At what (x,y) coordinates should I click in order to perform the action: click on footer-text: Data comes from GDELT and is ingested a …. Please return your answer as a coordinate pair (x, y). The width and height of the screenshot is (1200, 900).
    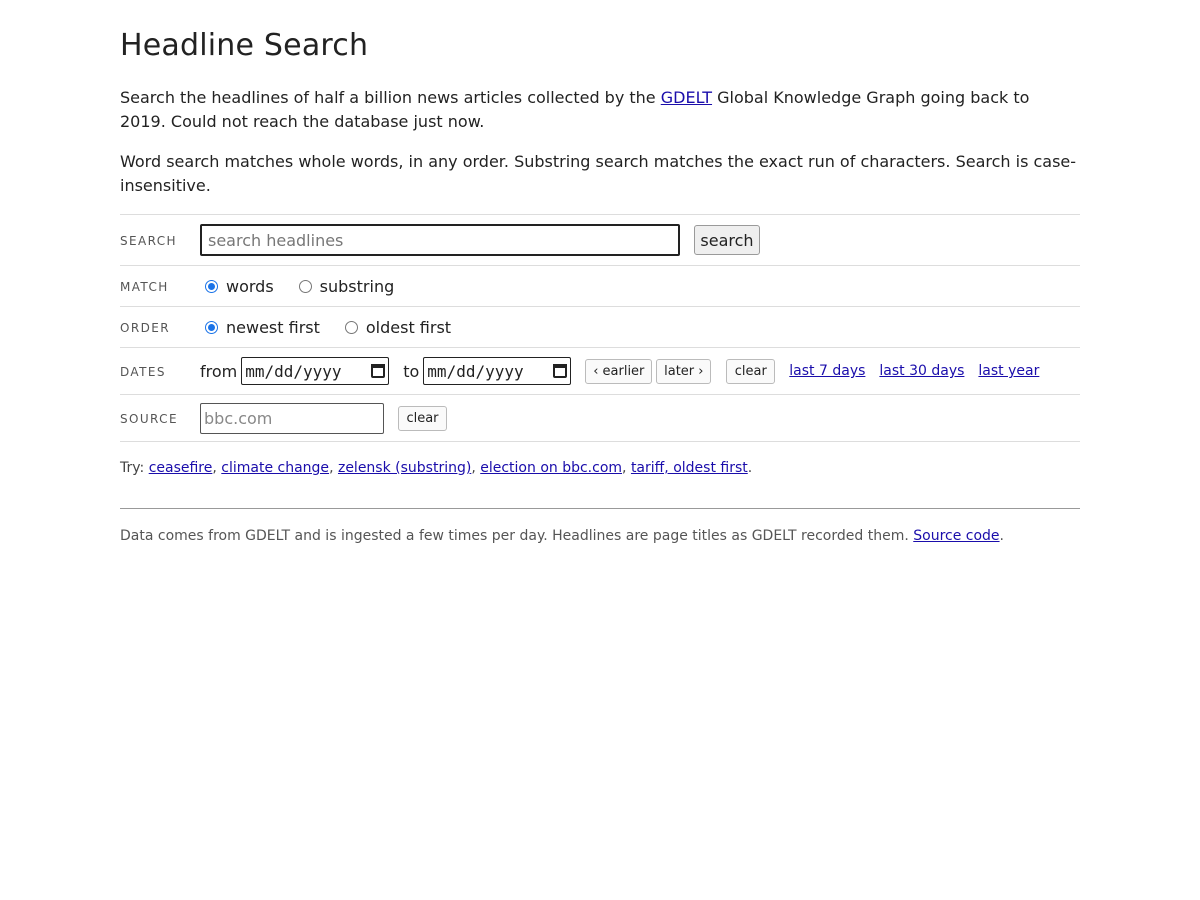
    Looking at the image, I should click on (517, 536).